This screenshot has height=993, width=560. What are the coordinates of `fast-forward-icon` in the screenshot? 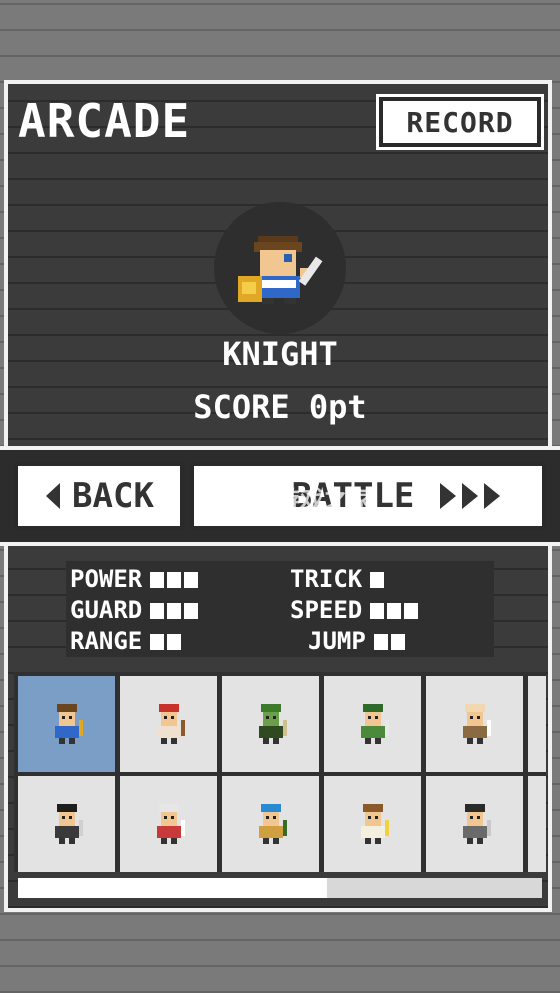 It's located at (470, 496).